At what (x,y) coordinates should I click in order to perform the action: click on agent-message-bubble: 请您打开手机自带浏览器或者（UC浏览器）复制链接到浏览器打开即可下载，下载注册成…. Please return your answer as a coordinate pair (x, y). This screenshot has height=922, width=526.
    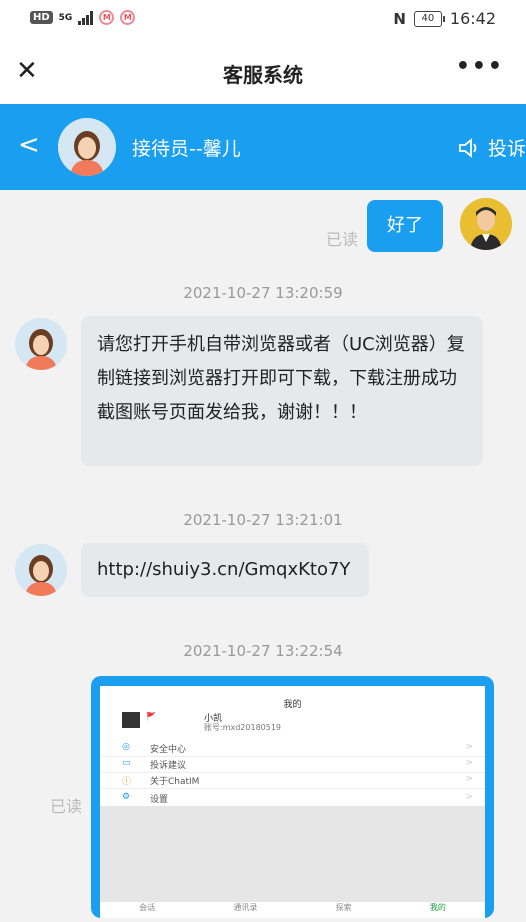
    Looking at the image, I should click on (282, 391).